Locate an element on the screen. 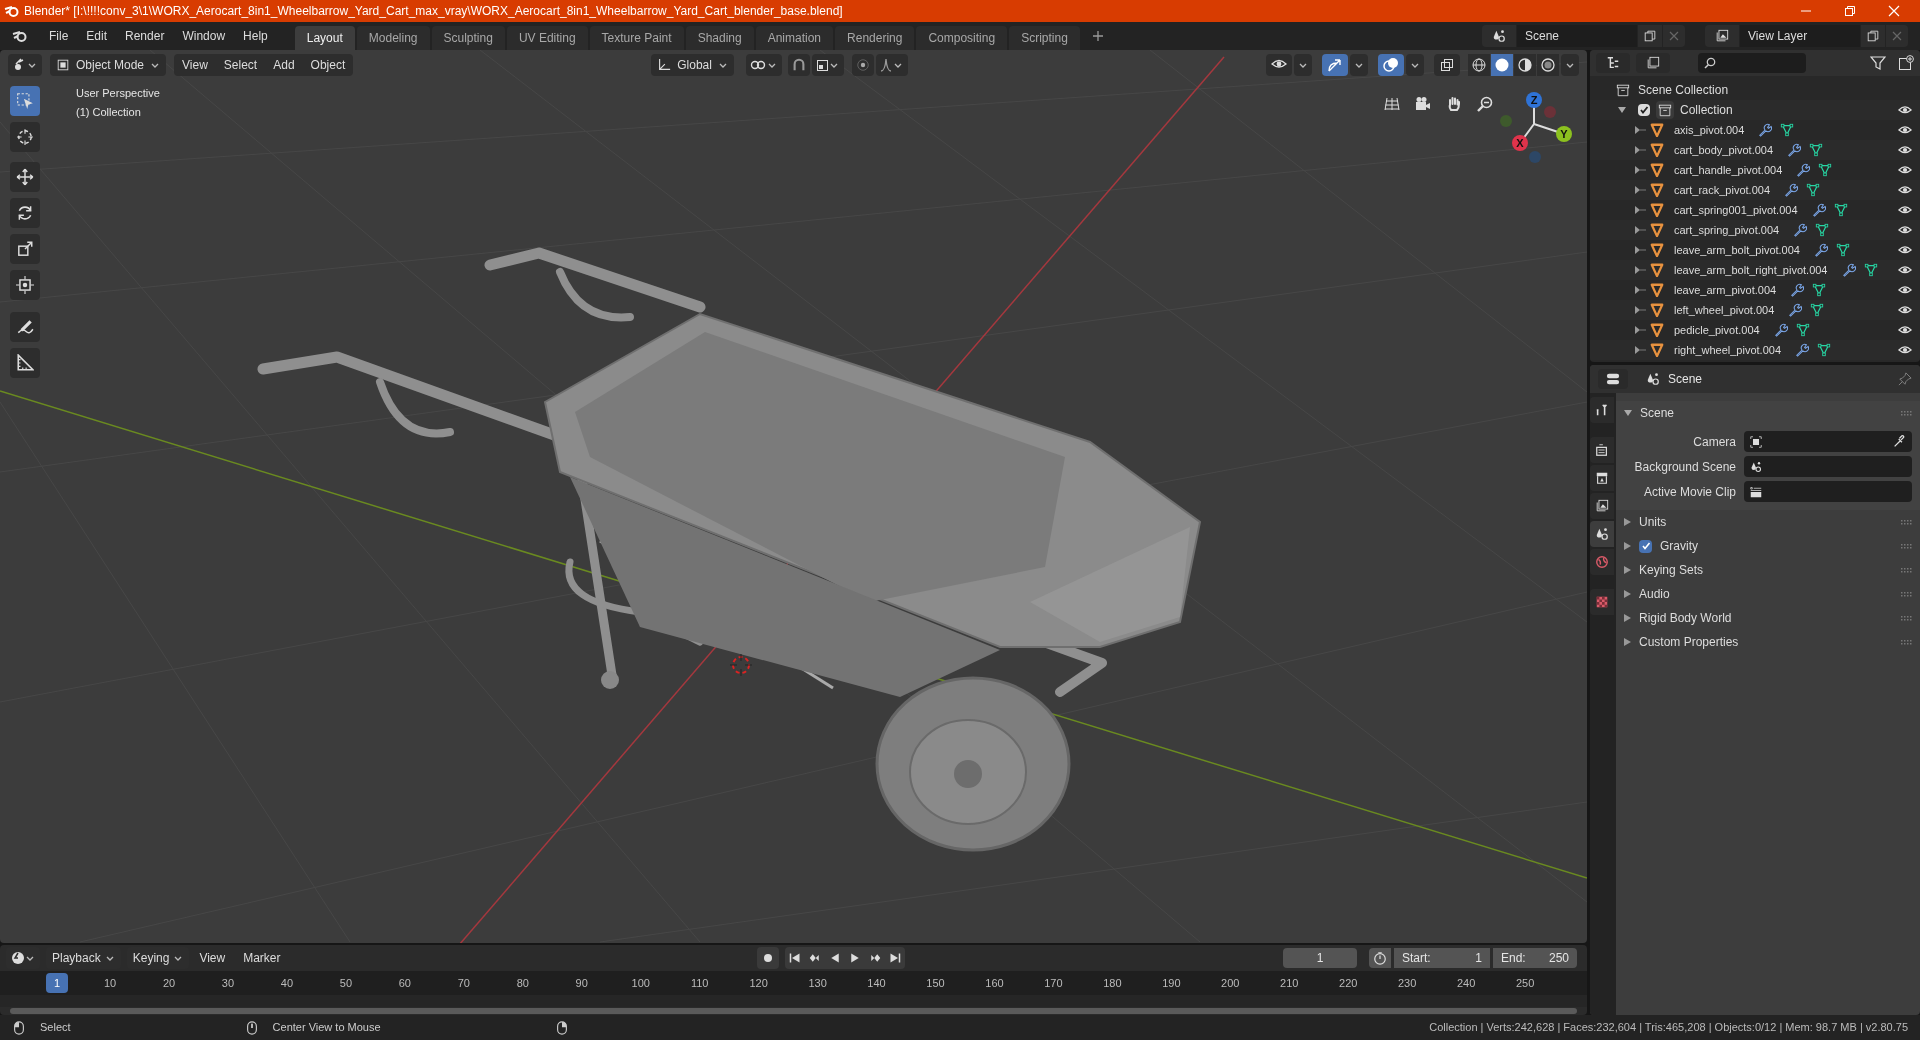 The height and width of the screenshot is (1040, 1920). workspace-tab: Layout is located at coordinates (324, 38).